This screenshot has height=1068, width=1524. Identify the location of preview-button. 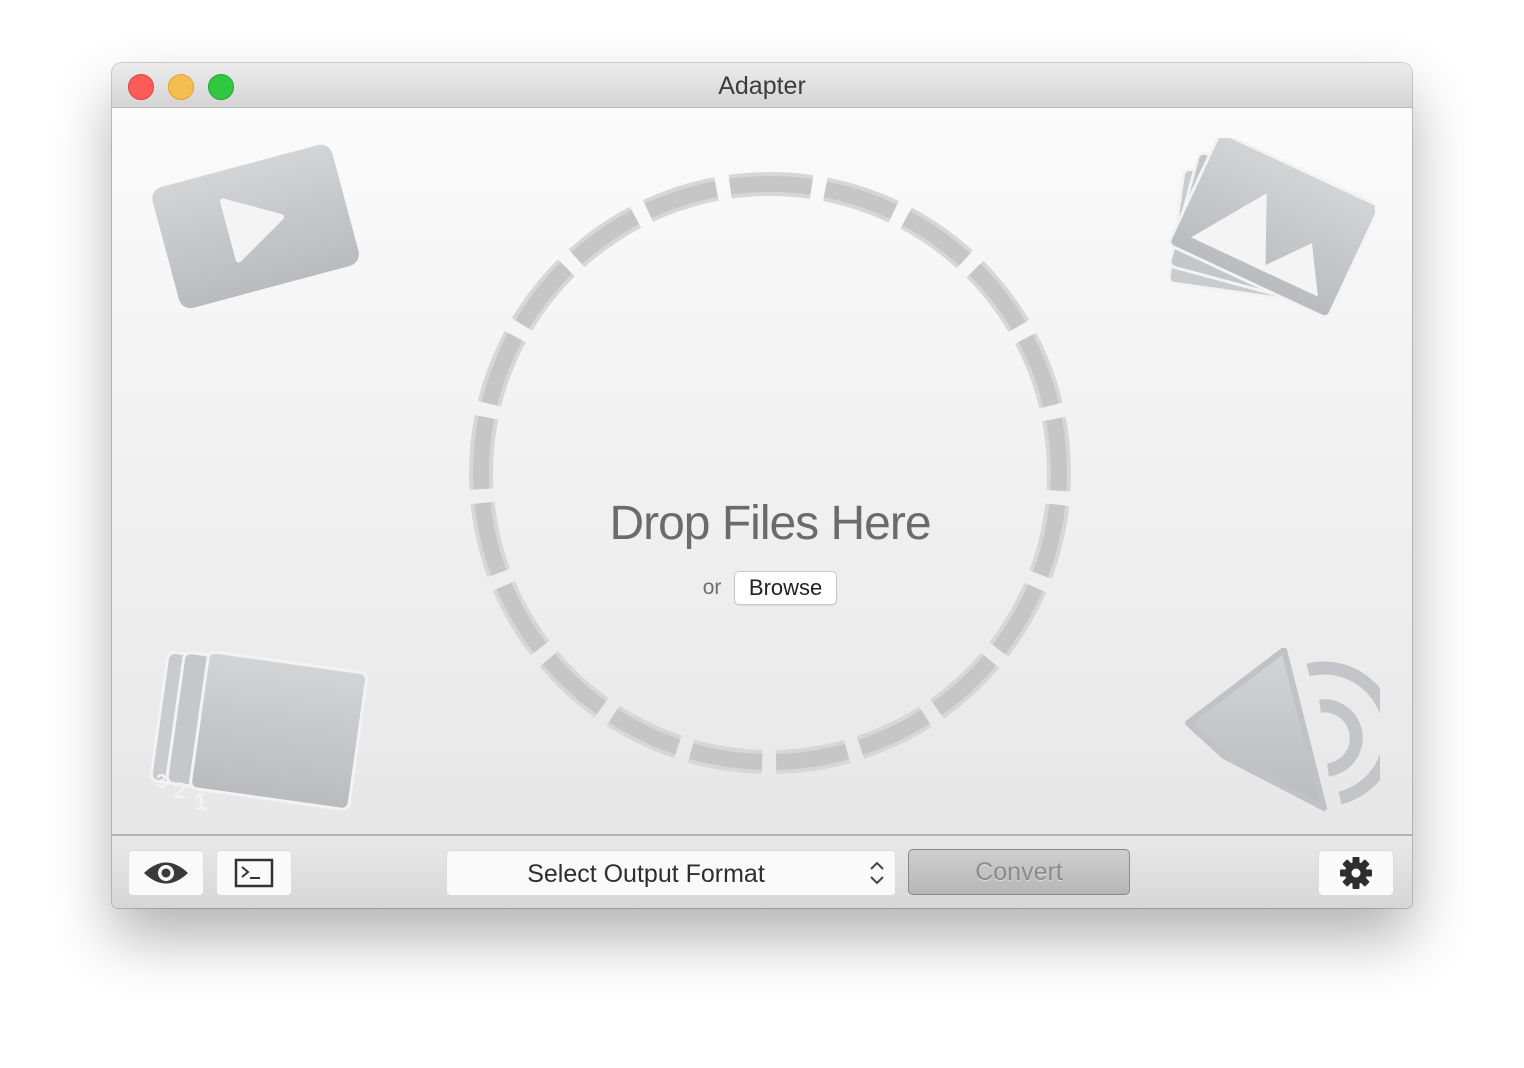
(166, 873).